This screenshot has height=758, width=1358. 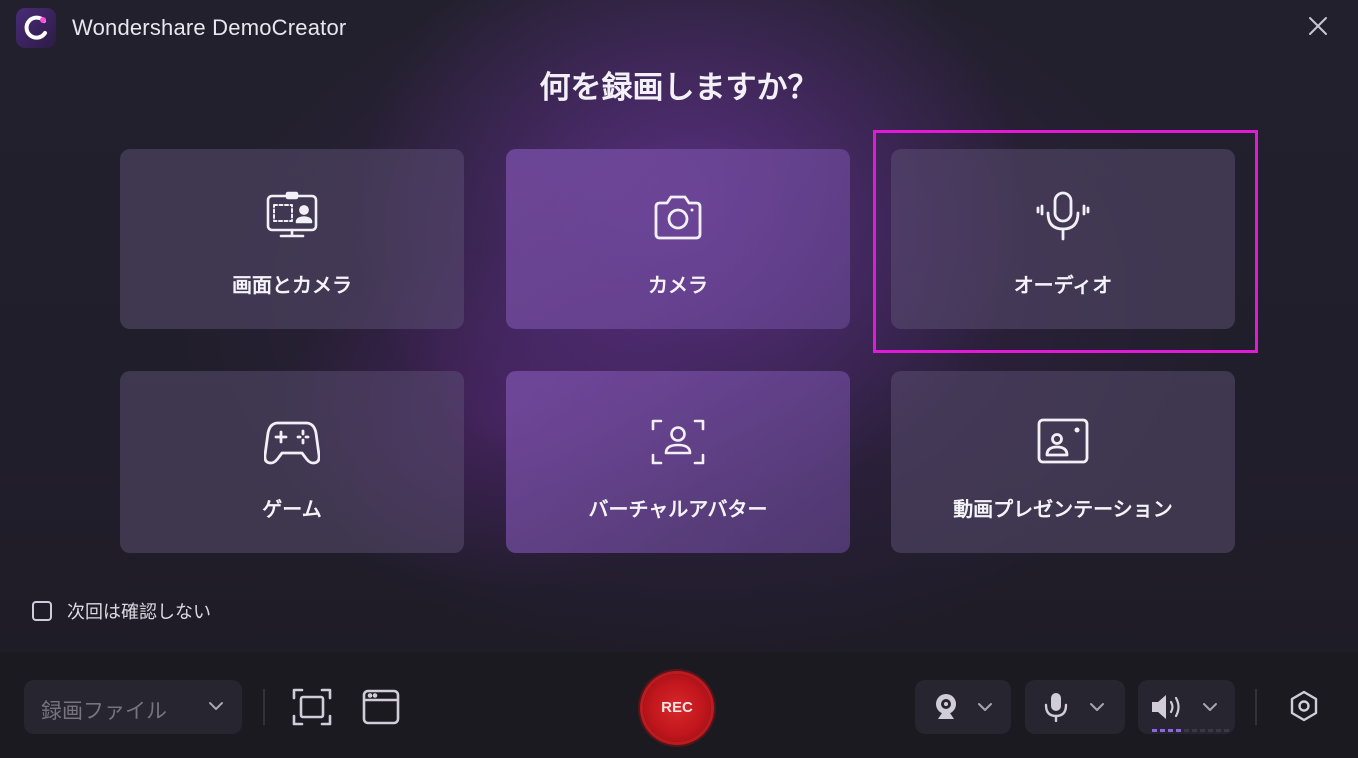 I want to click on mode-card-screen-camera: 画面とカメラ, so click(x=292, y=239).